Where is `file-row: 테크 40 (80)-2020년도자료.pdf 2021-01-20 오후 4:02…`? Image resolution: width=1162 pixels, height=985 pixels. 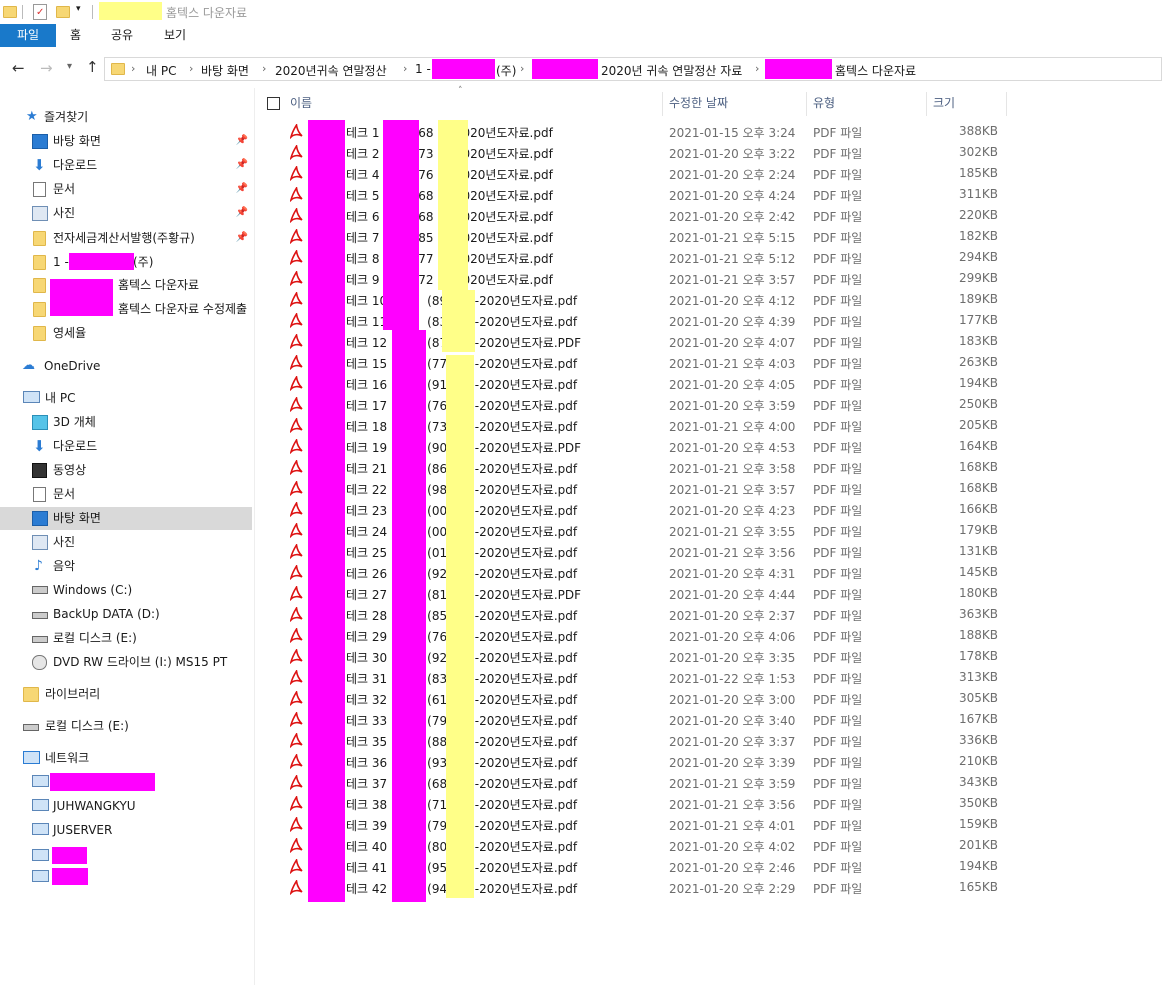
file-row: 테크 40 (80)-2020년도자료.pdf 2021-01-20 오후 4:02… is located at coordinates (642, 845).